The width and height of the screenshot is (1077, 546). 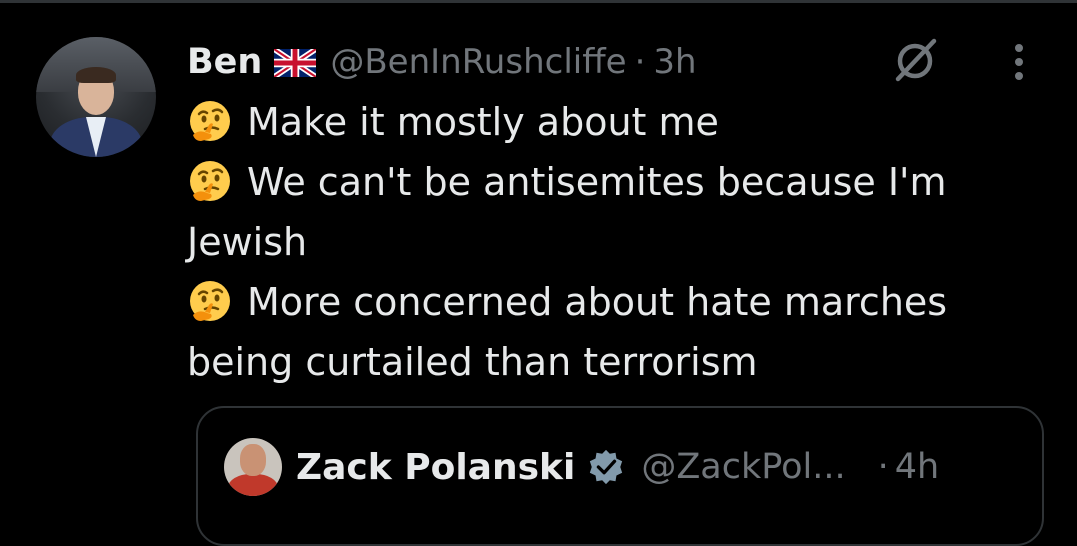 What do you see at coordinates (224, 62) in the screenshot?
I see `author-name: Ben` at bounding box center [224, 62].